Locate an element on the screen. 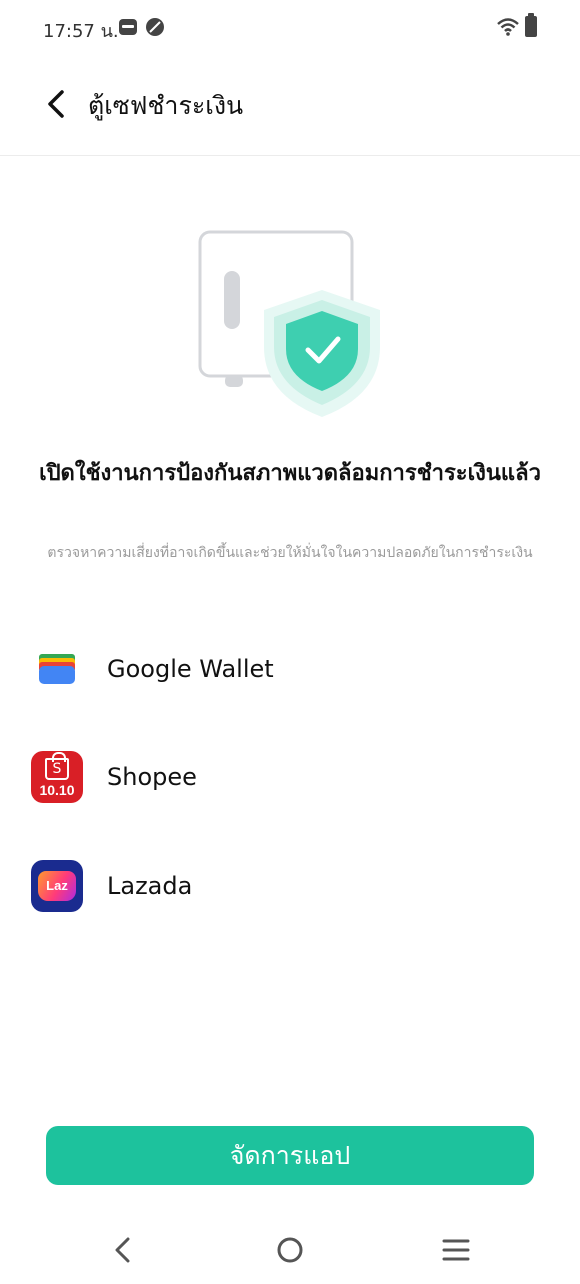 The width and height of the screenshot is (580, 1284). list-item-lazada: Laz Lazada is located at coordinates (290, 886).